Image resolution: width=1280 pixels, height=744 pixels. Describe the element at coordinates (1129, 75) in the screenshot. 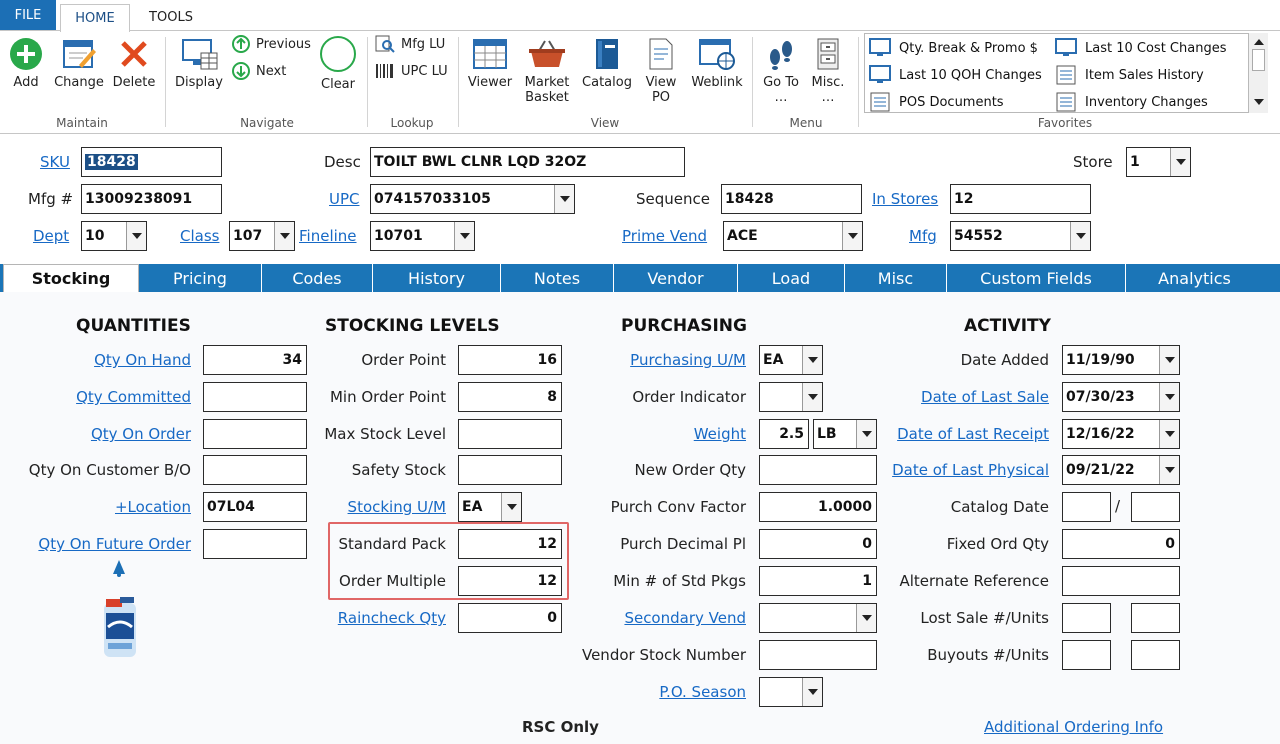

I see `favorite-item-sales-history: Item Sales History` at that location.